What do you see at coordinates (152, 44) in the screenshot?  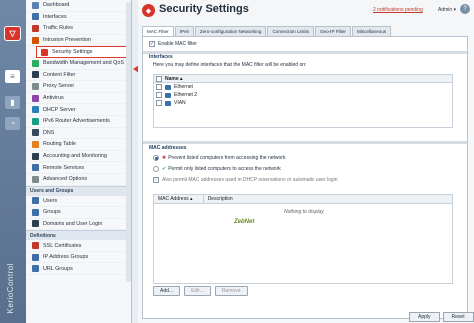 I see `enable-checkbox: ✓` at bounding box center [152, 44].